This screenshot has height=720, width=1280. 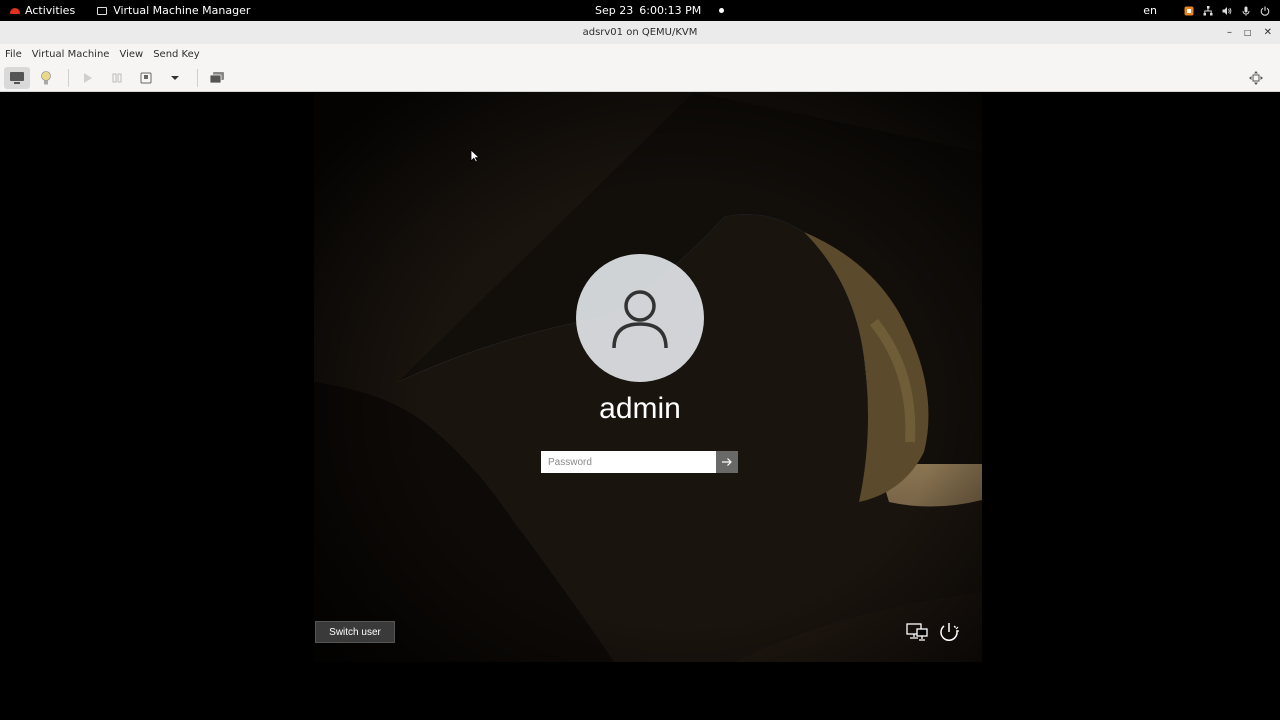 I want to click on pause-icon, so click(x=117, y=77).